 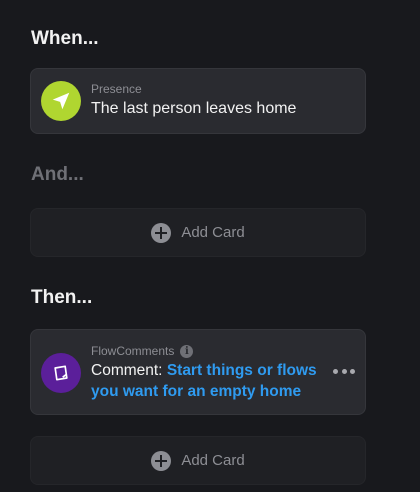 What do you see at coordinates (127, 370) in the screenshot?
I see `comment-prefix: Comment:` at bounding box center [127, 370].